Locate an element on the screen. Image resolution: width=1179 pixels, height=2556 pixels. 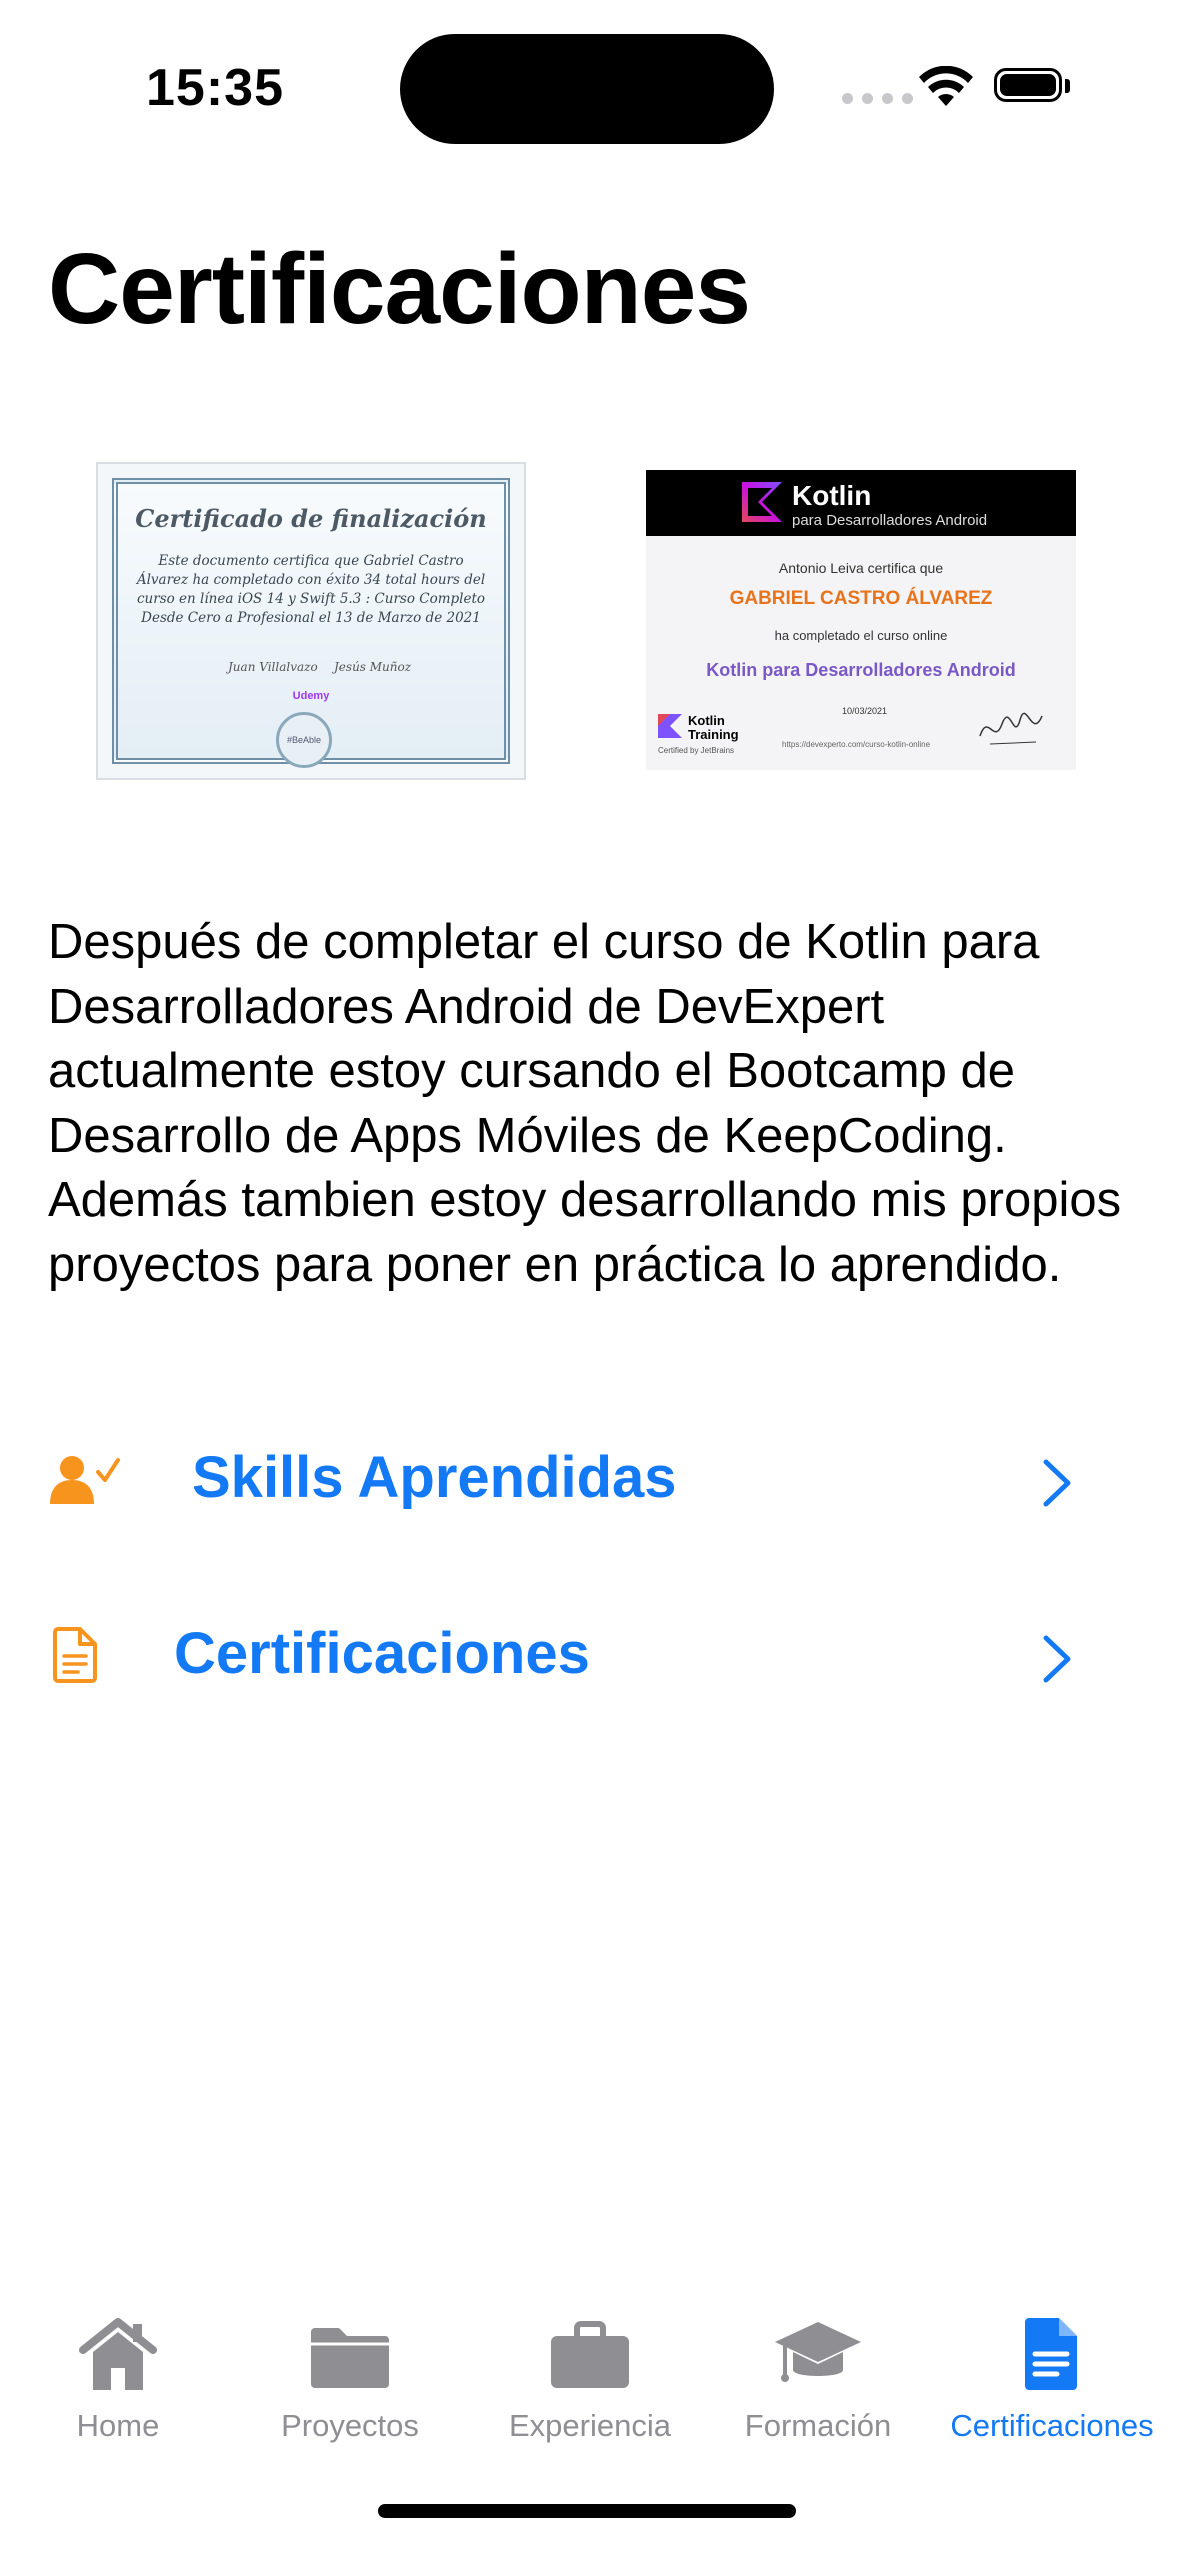
udemy-certificate-heading: Certificado de finalización is located at coordinates (311, 518).